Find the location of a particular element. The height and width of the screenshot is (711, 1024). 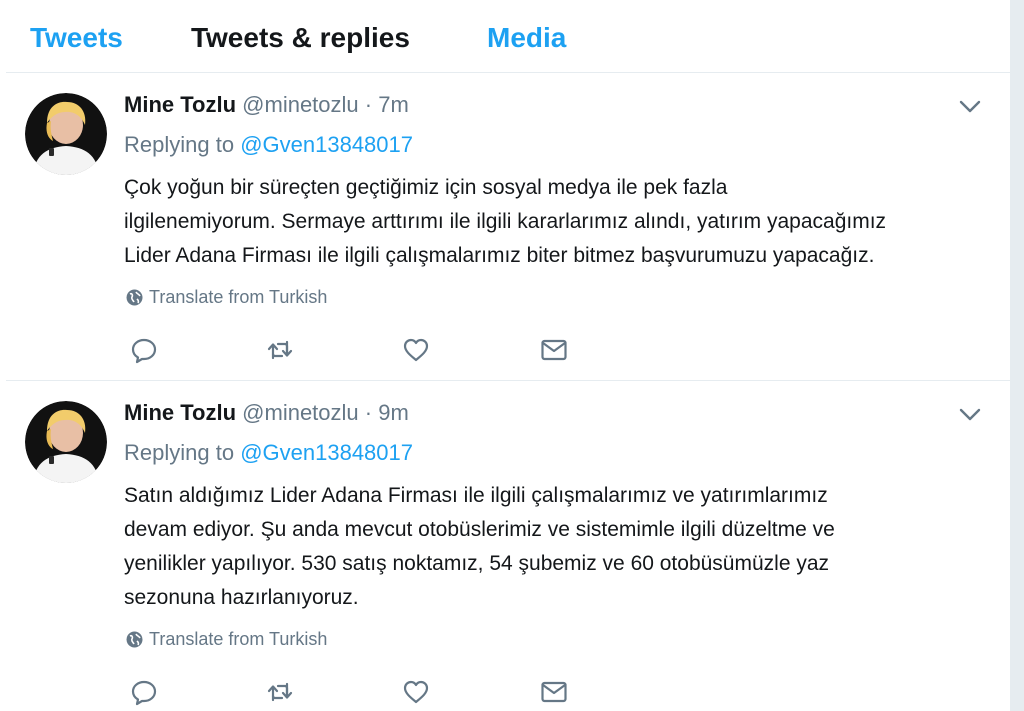

tweet-header: Mine Tozlu @minetozlu · 9m is located at coordinates (266, 413).